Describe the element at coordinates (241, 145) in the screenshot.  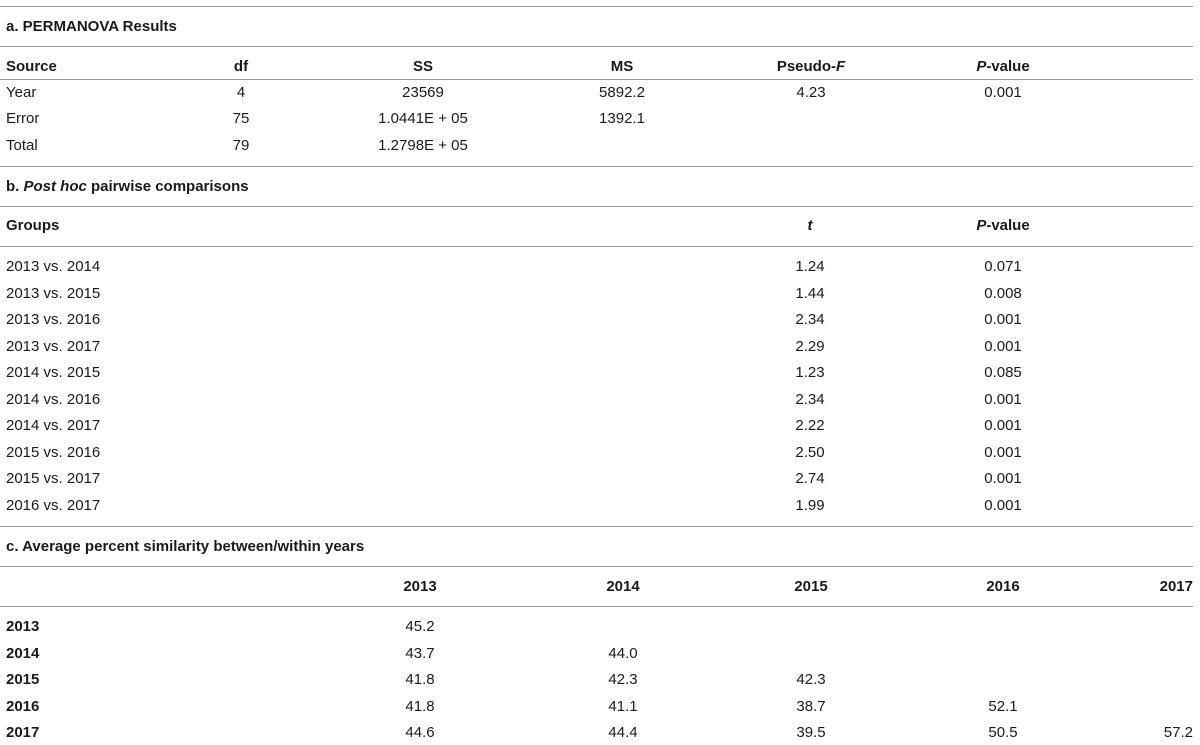
I see `df-cell: 79` at that location.